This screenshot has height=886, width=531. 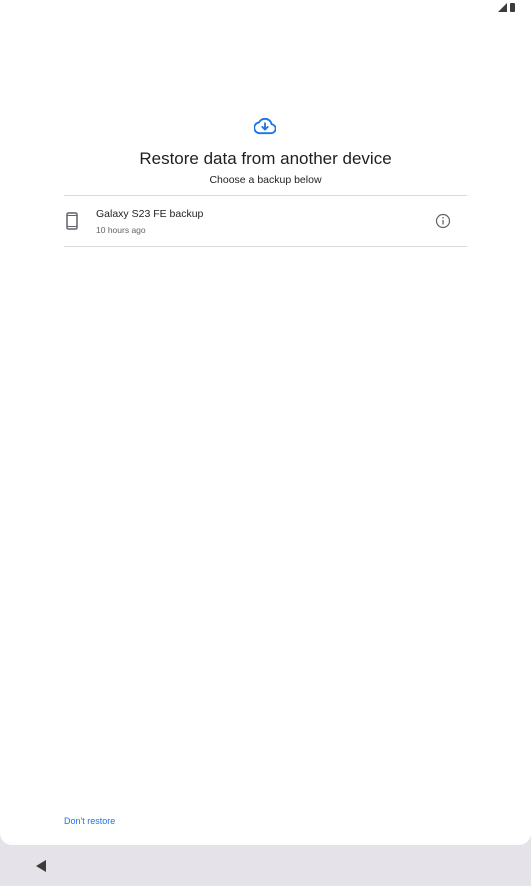 What do you see at coordinates (502, 7) in the screenshot?
I see `signal-icon` at bounding box center [502, 7].